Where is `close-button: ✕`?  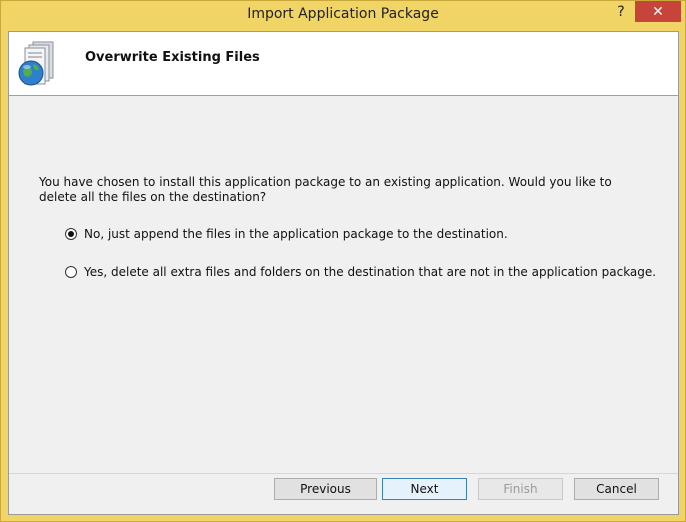
close-button: ✕ is located at coordinates (658, 11).